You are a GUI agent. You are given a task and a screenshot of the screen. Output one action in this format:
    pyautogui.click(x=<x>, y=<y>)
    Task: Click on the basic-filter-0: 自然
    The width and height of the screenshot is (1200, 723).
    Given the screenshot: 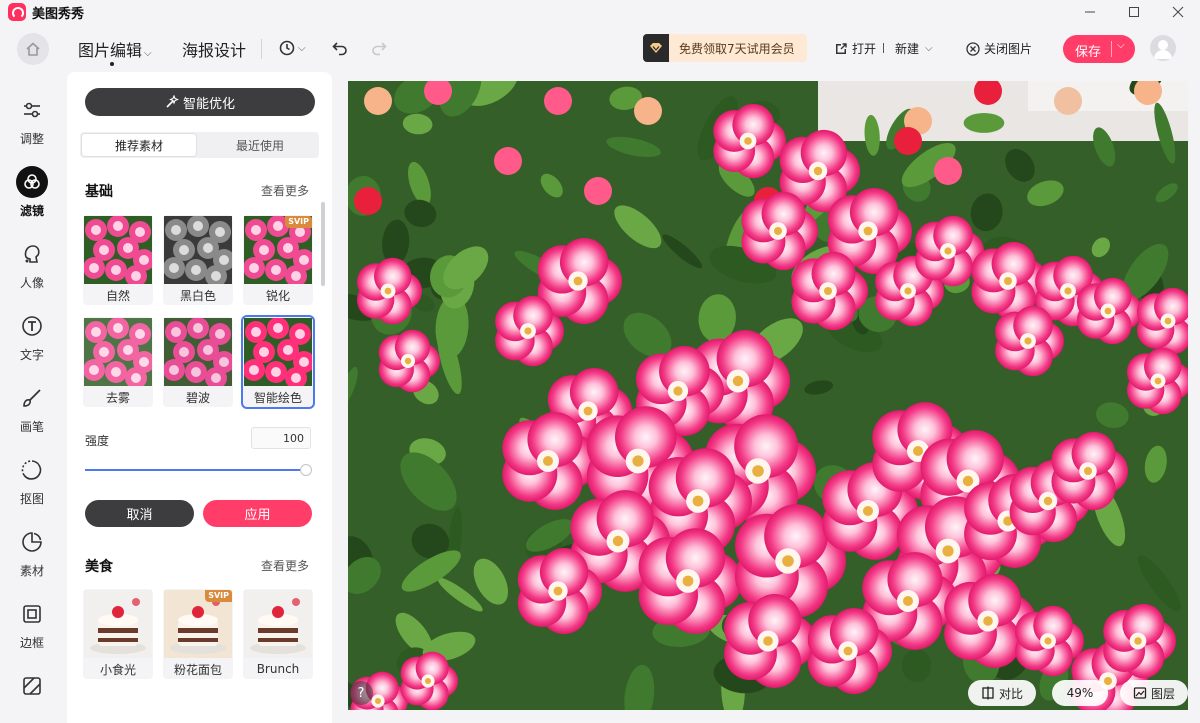 What is the action you would take?
    pyautogui.click(x=118, y=260)
    